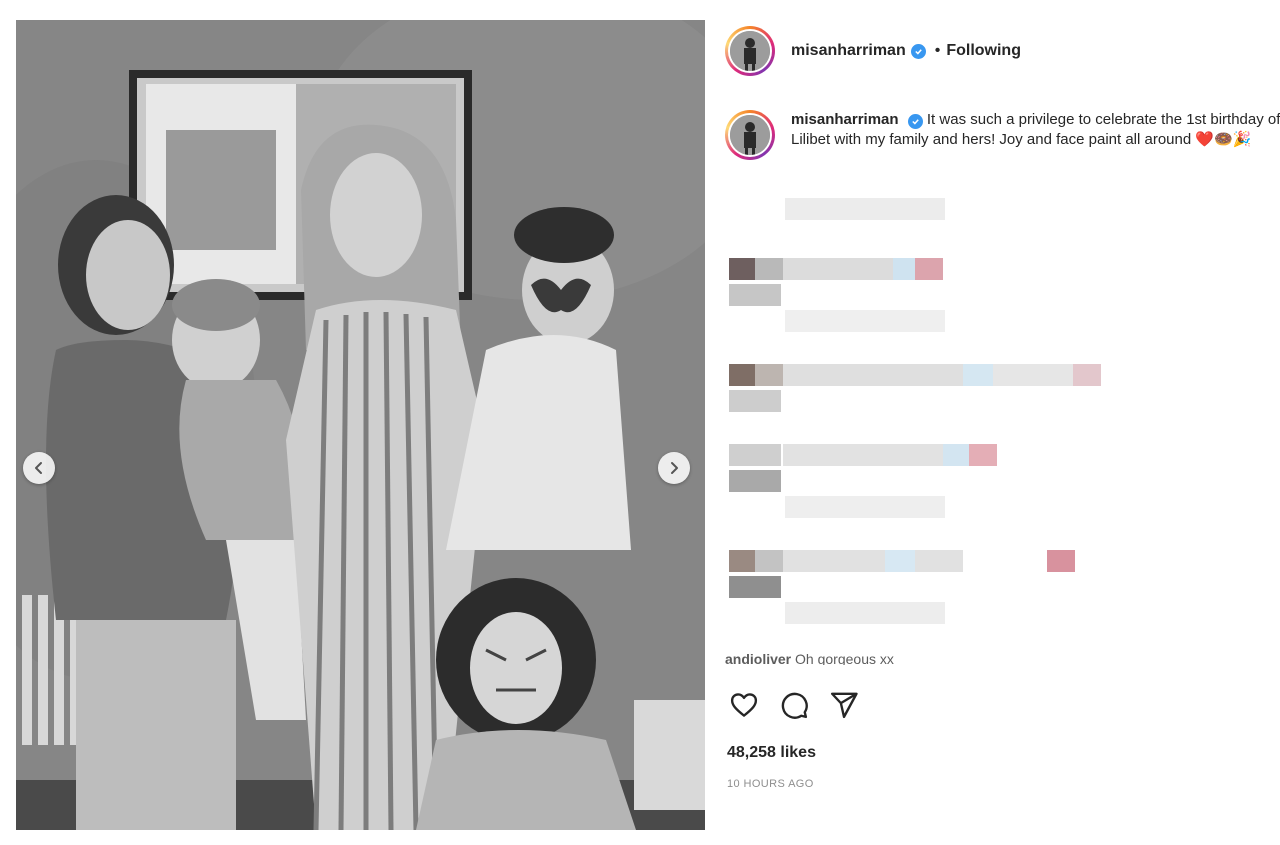  Describe the element at coordinates (983, 51) in the screenshot. I see `following-button: Following` at that location.